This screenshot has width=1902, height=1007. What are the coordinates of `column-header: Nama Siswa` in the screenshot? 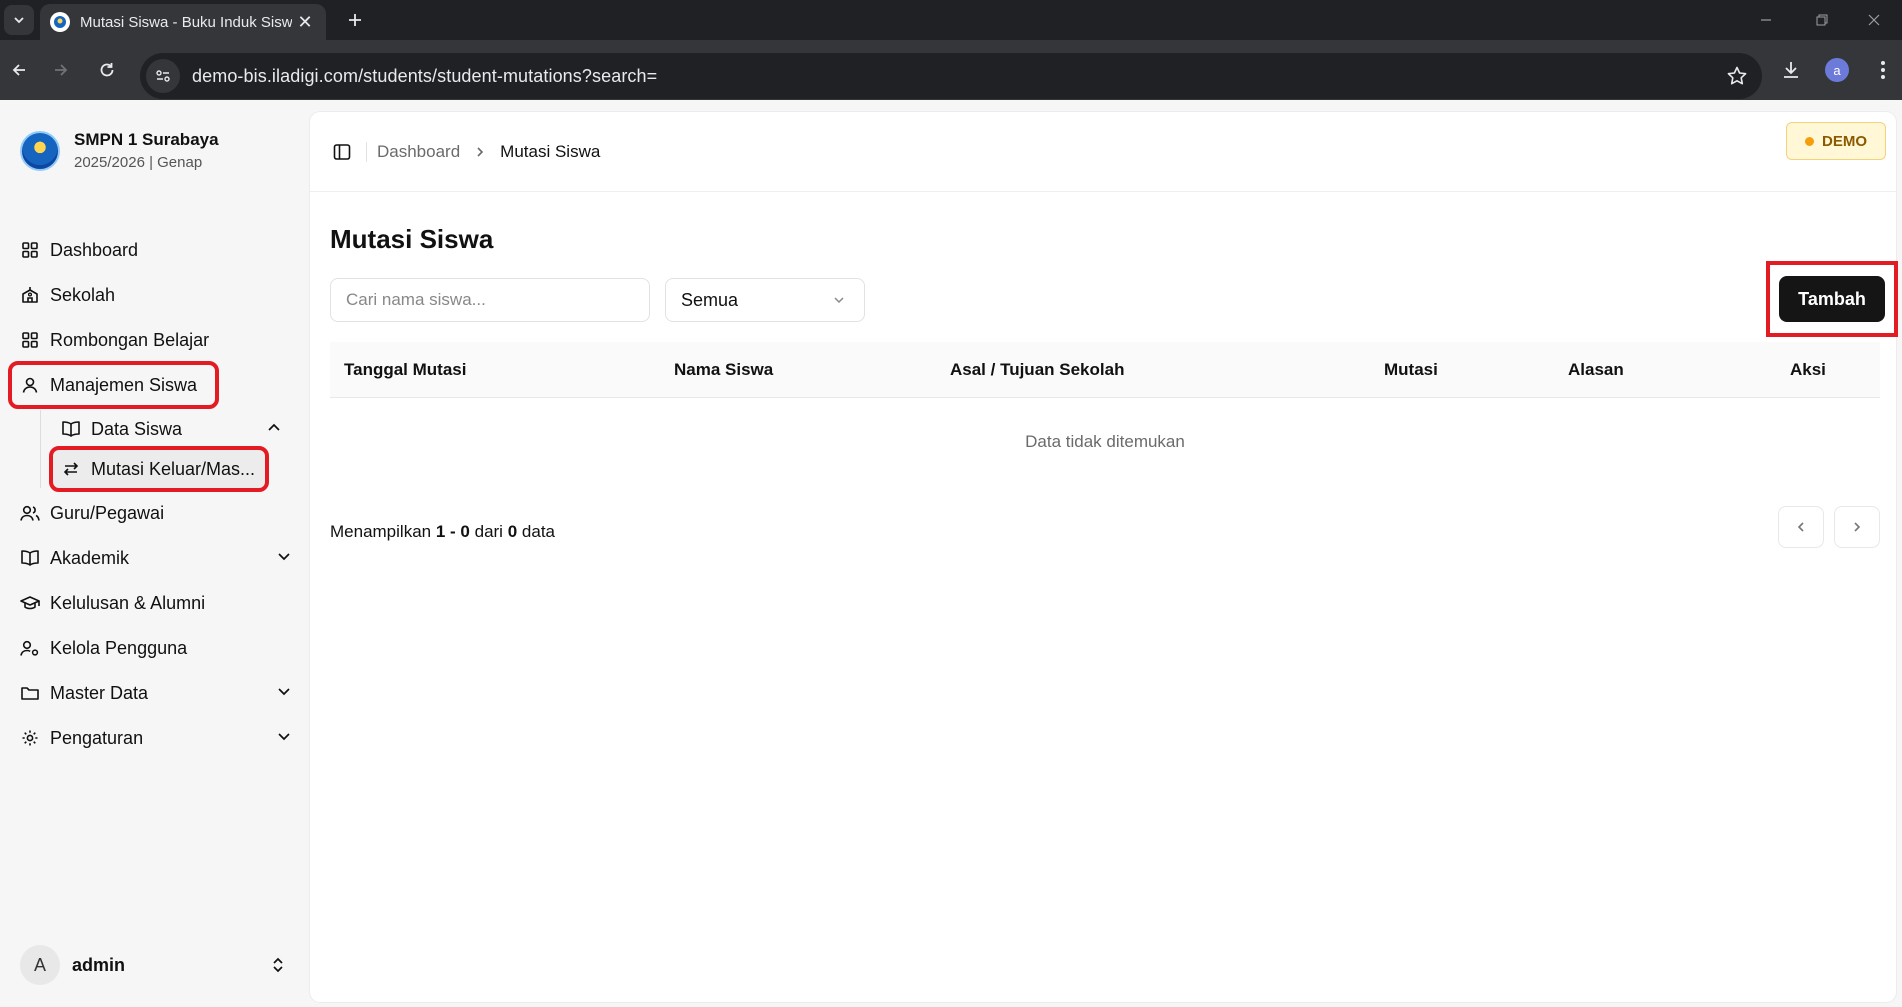 It's located at (723, 370).